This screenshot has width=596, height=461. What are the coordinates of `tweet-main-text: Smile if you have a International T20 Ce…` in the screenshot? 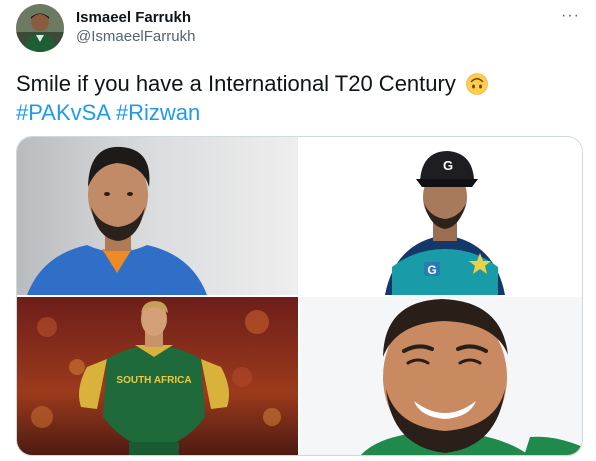 It's located at (236, 83).